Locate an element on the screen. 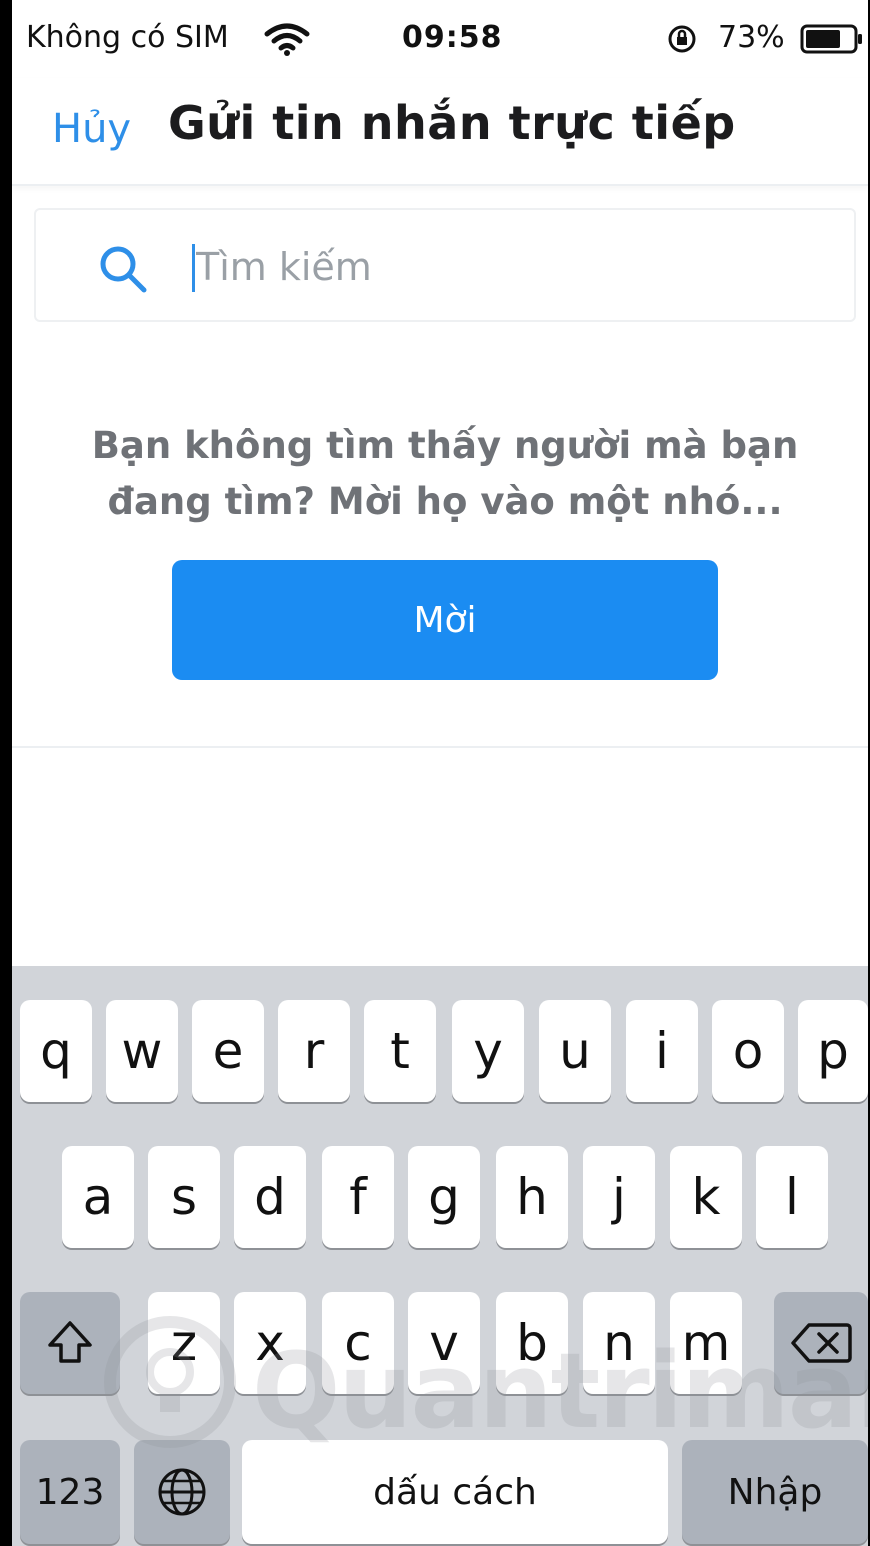 The width and height of the screenshot is (870, 1546). battery-percent: 73% is located at coordinates (751, 37).